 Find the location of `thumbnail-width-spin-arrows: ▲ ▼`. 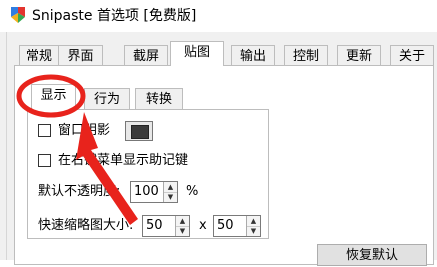

thumbnail-width-spin-arrows: ▲ ▼ is located at coordinates (182, 226).